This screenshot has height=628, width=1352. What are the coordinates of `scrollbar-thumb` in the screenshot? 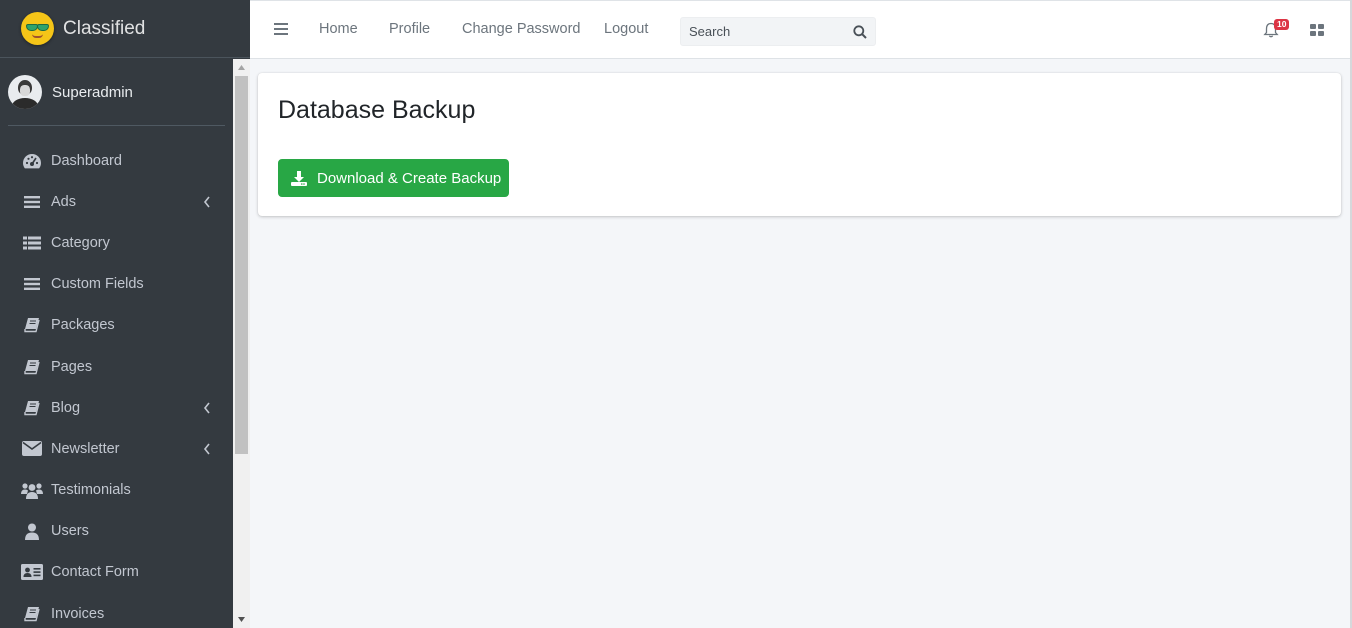 It's located at (241, 265).